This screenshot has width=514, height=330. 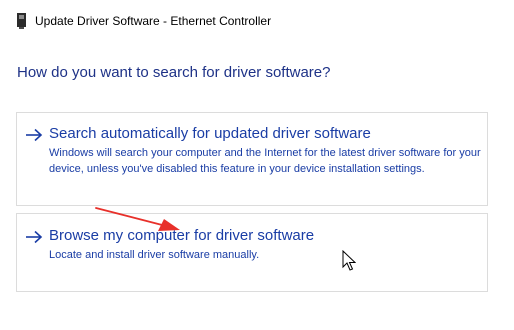 What do you see at coordinates (349, 260) in the screenshot?
I see `mouse-cursor-icon` at bounding box center [349, 260].